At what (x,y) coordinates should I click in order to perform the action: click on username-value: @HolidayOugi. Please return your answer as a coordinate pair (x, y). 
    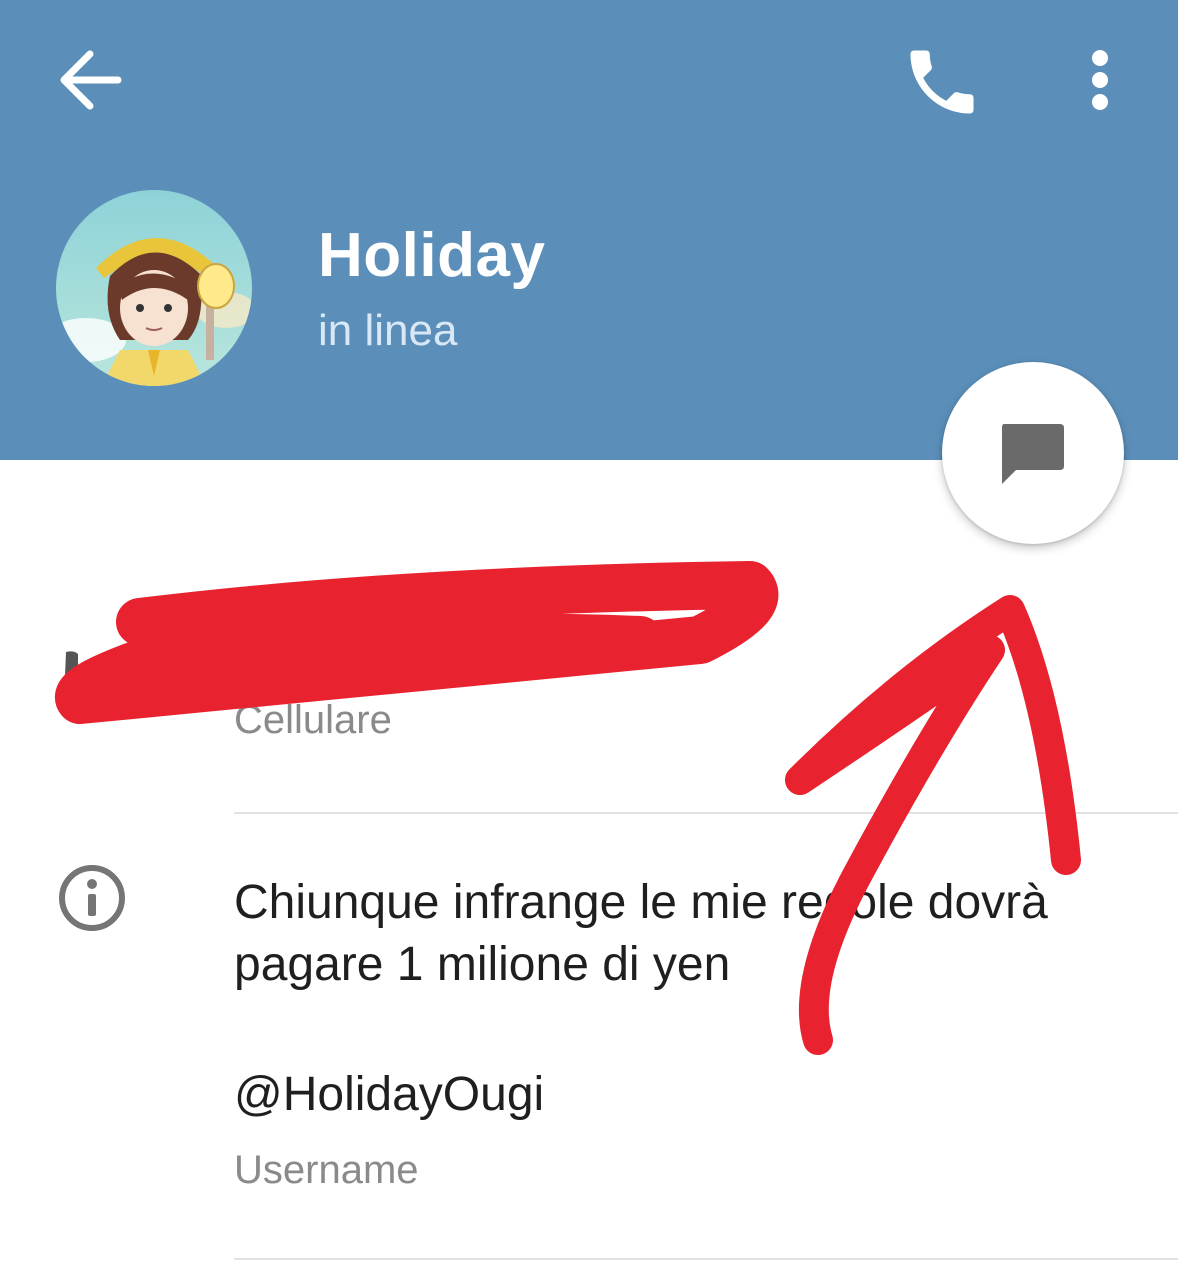
    Looking at the image, I should click on (389, 1095).